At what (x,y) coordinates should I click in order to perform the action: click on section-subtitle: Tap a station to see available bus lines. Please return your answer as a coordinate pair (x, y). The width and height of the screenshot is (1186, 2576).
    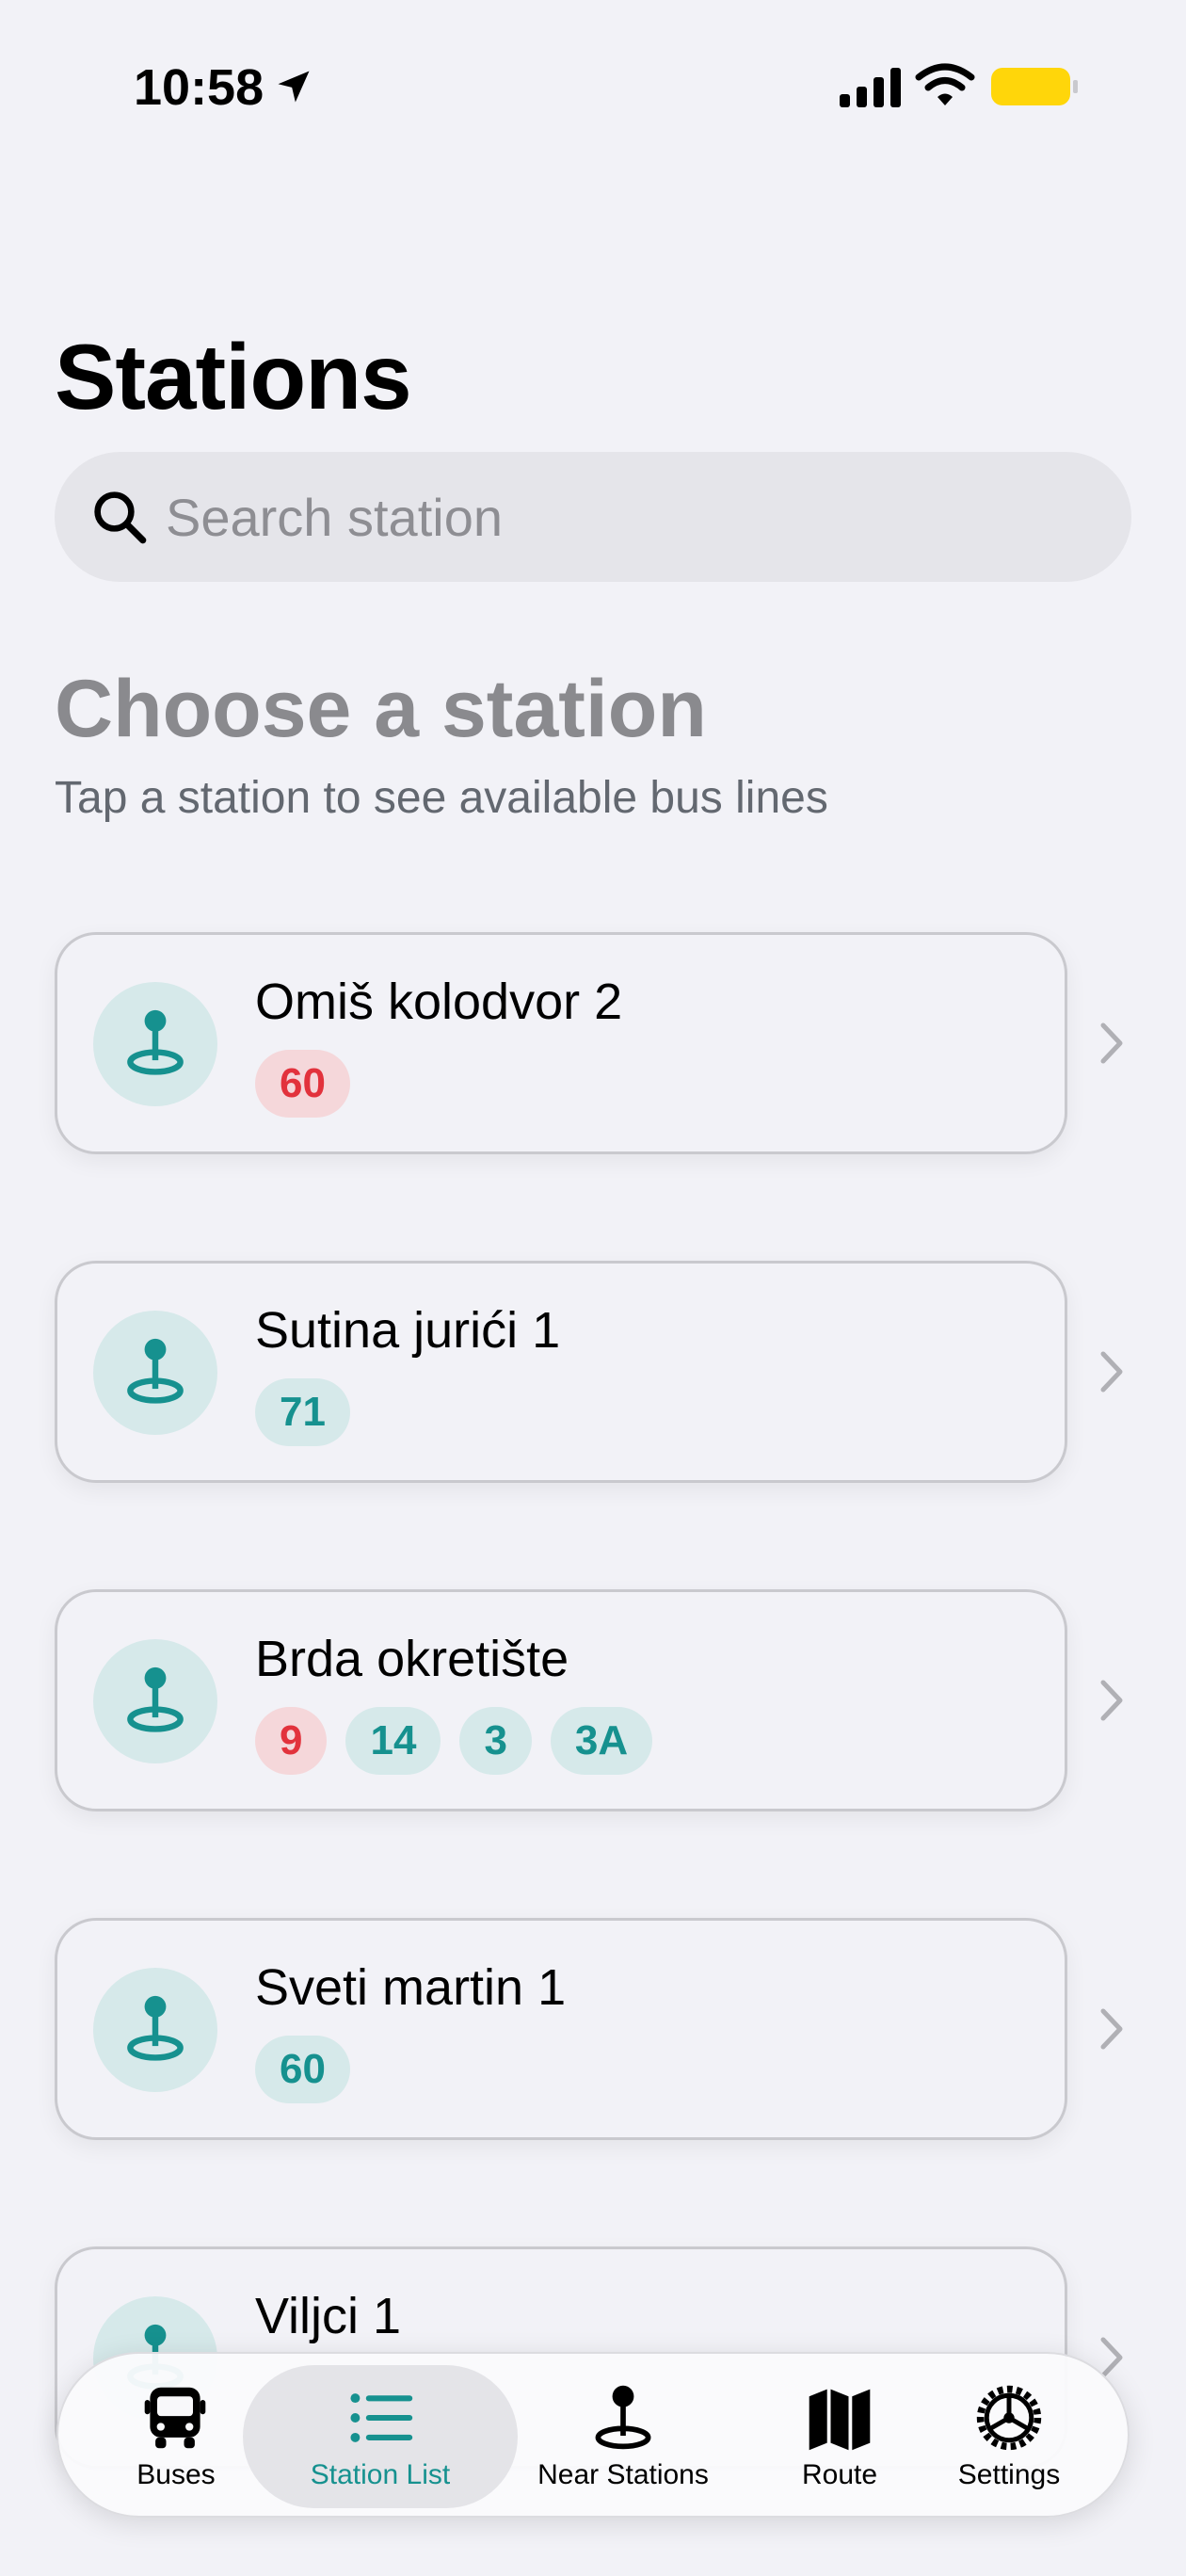
    Looking at the image, I should click on (441, 798).